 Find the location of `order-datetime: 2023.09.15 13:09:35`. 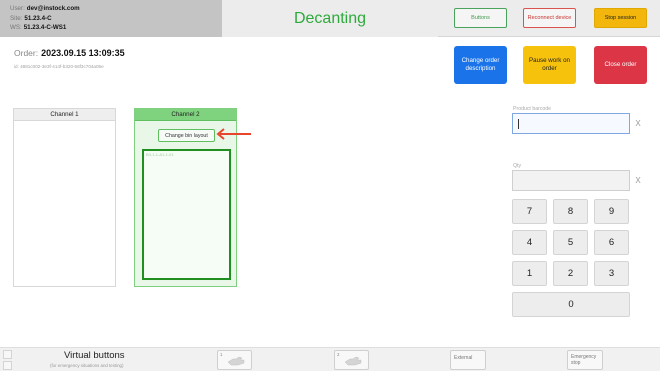

order-datetime: 2023.09.15 13:09:35 is located at coordinates (83, 53).